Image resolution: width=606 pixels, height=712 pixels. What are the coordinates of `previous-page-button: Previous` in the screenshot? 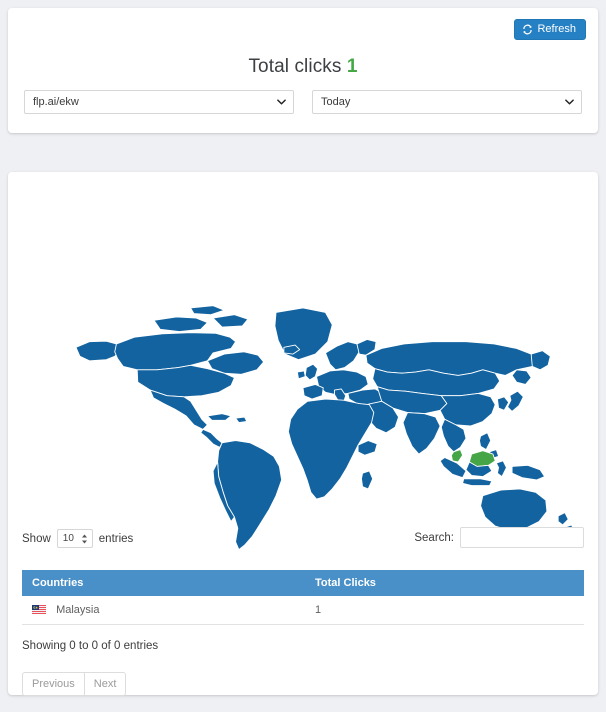 It's located at (53, 684).